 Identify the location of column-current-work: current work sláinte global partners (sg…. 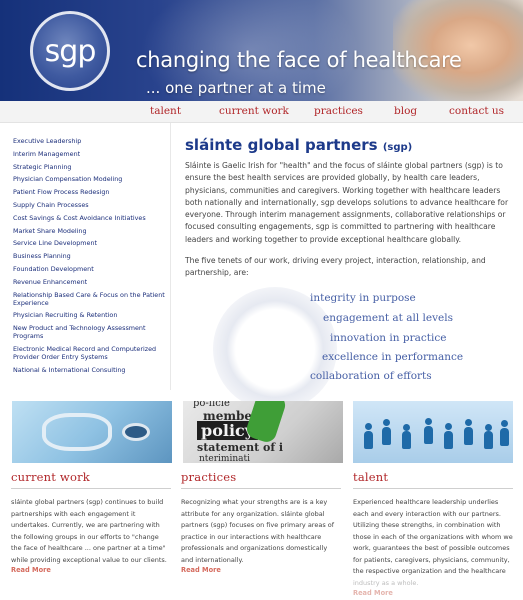
(91, 522).